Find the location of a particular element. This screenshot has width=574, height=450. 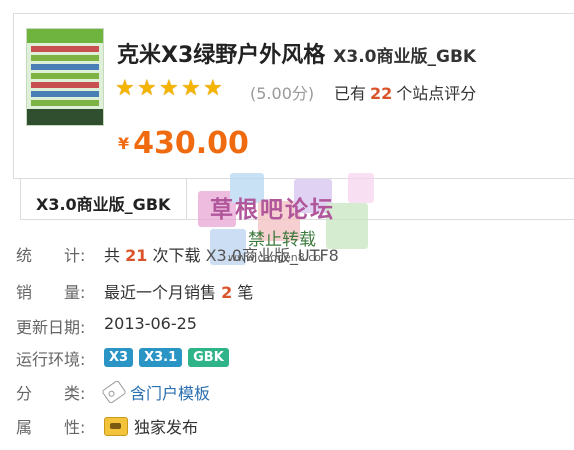

env-tag-x31: X3.1 is located at coordinates (161, 357).